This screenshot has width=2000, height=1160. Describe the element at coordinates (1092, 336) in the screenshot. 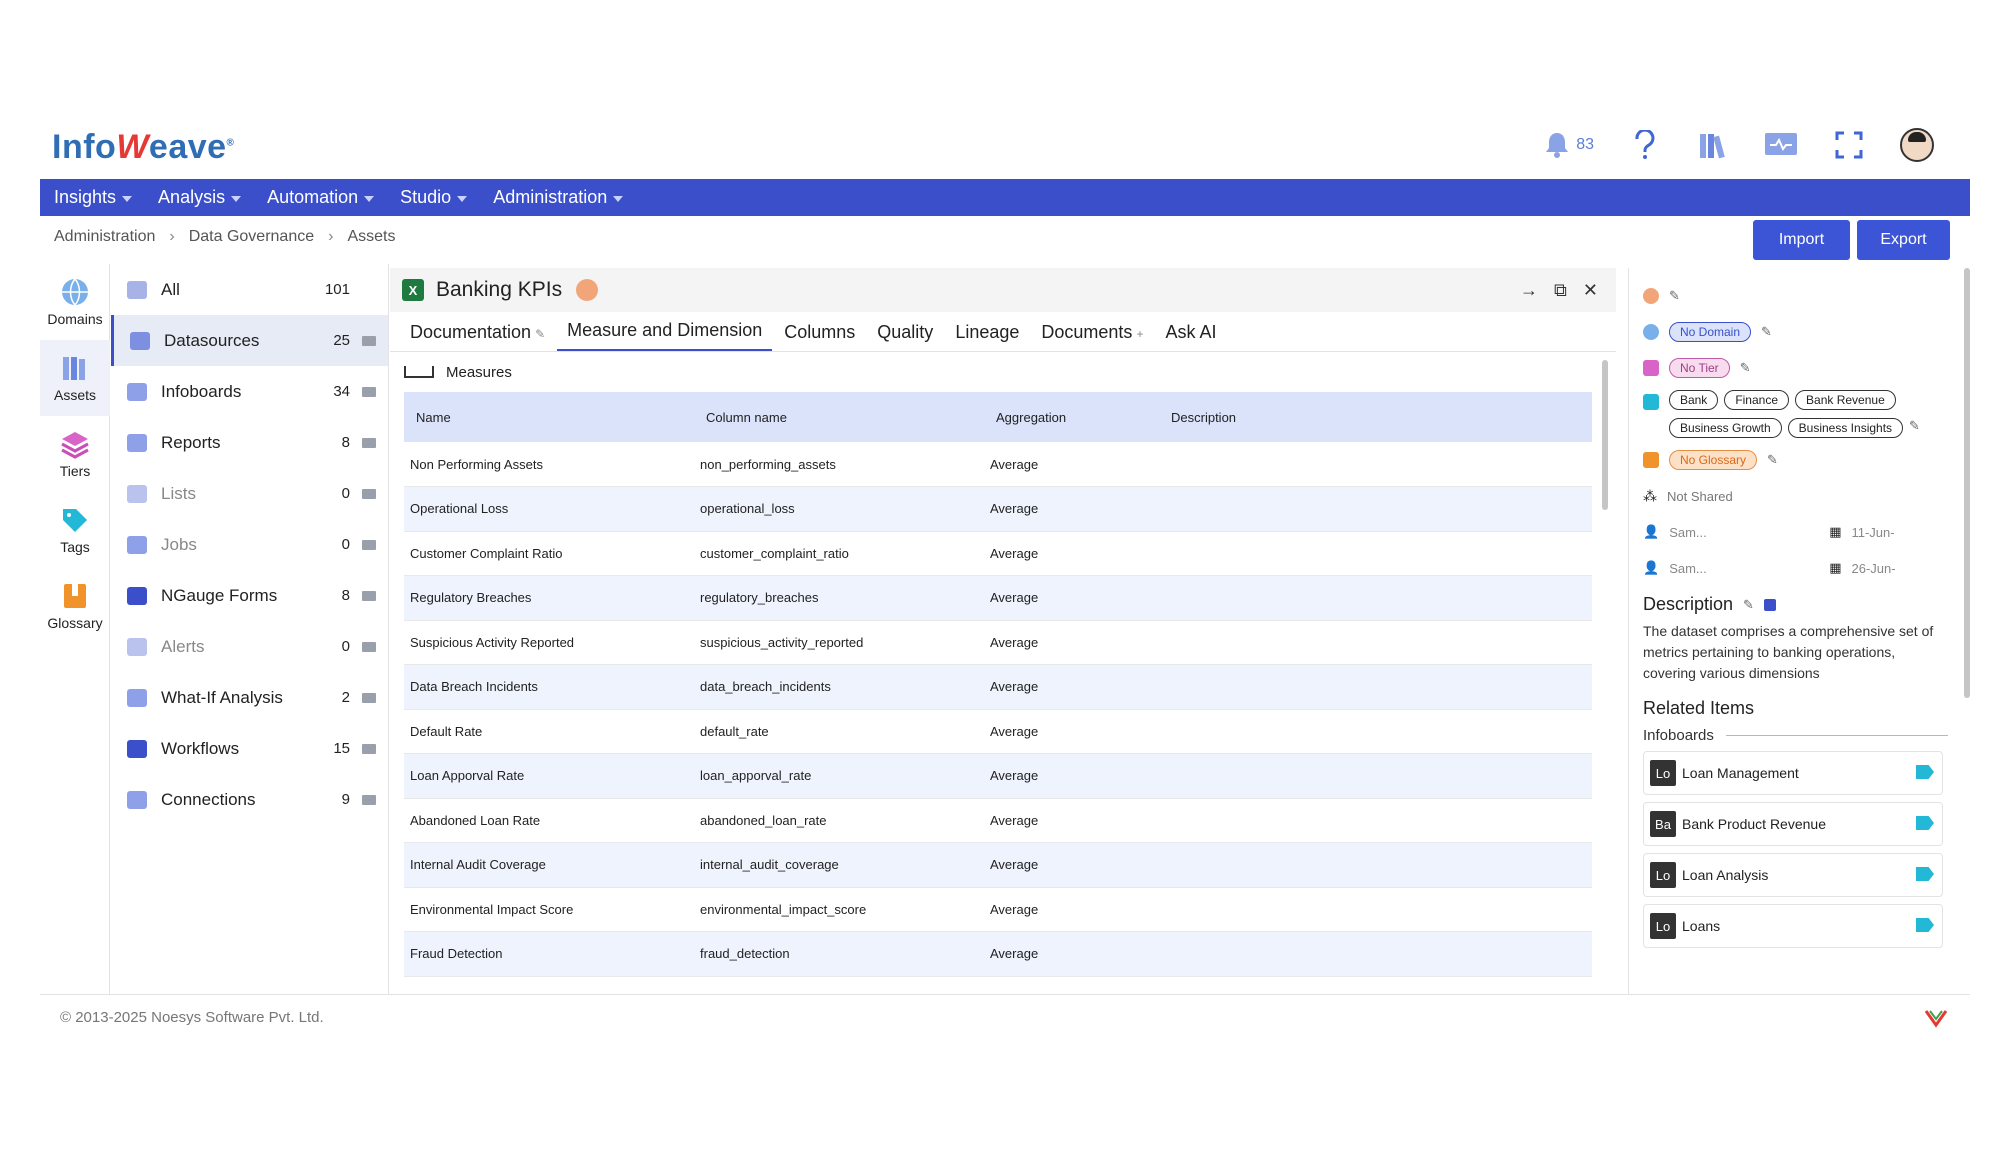

I see `tab-documents: Documents +` at that location.